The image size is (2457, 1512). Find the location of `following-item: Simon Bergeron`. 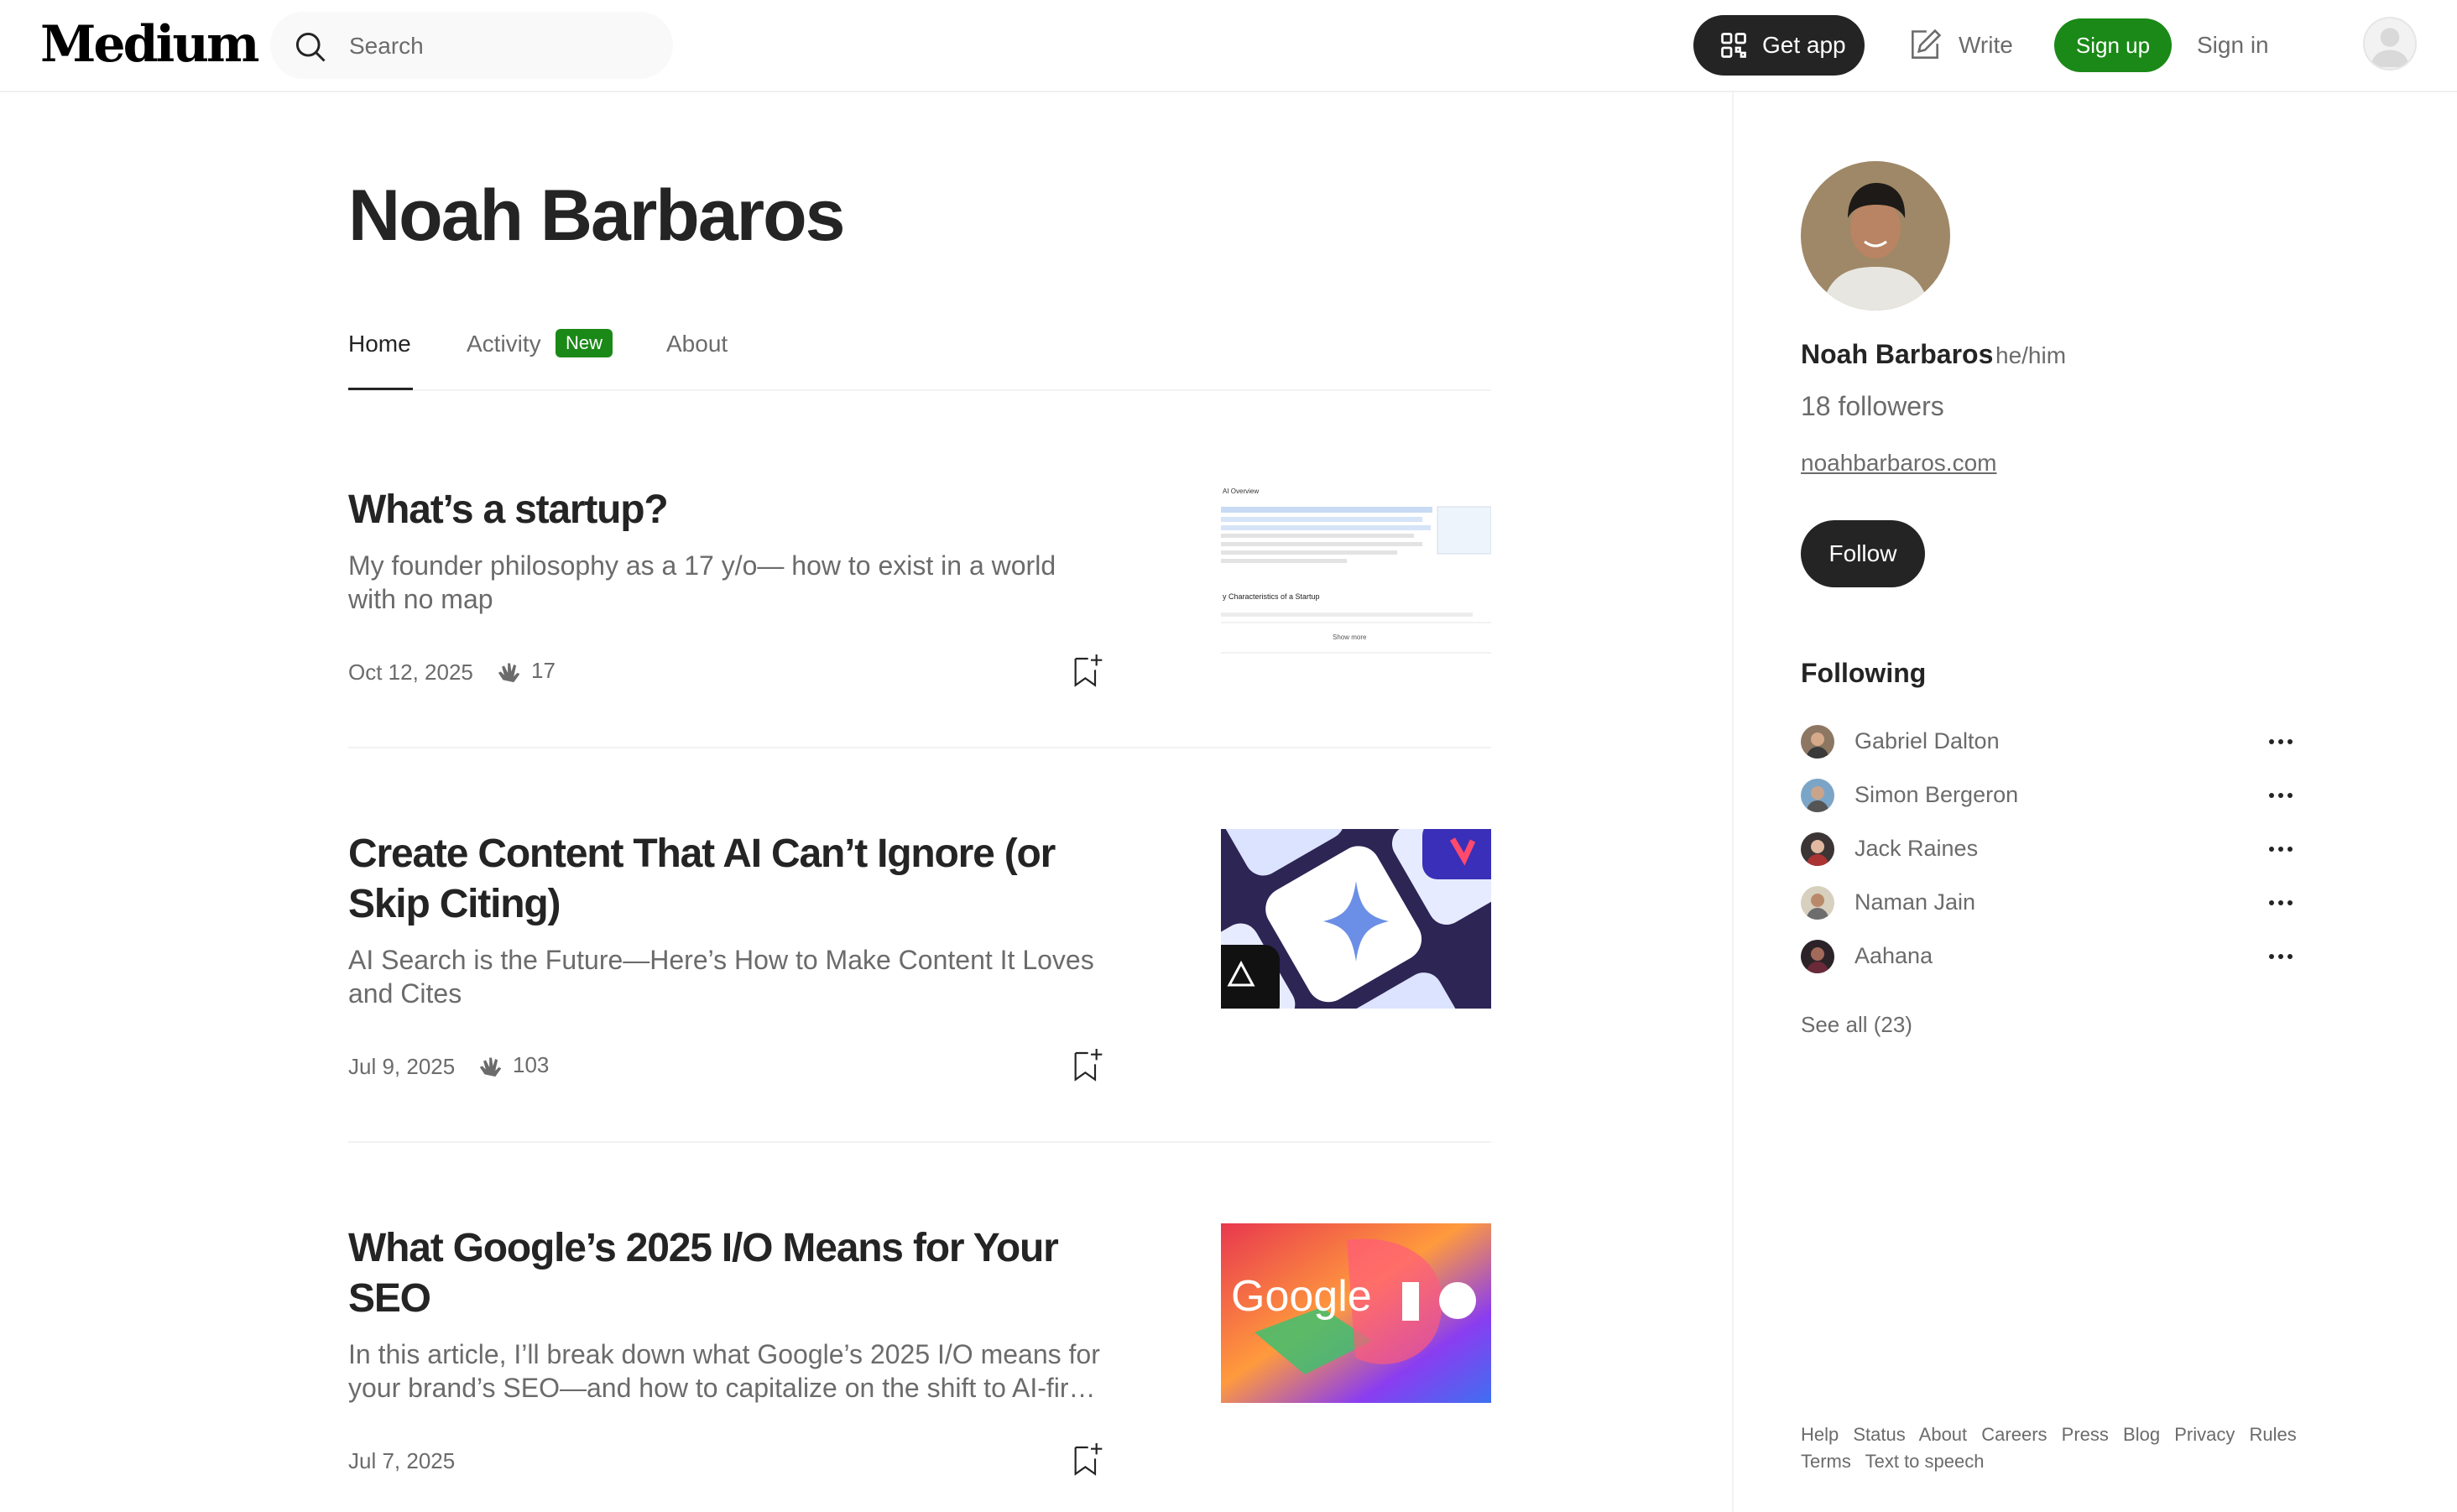

following-item: Simon Bergeron is located at coordinates (2052, 795).